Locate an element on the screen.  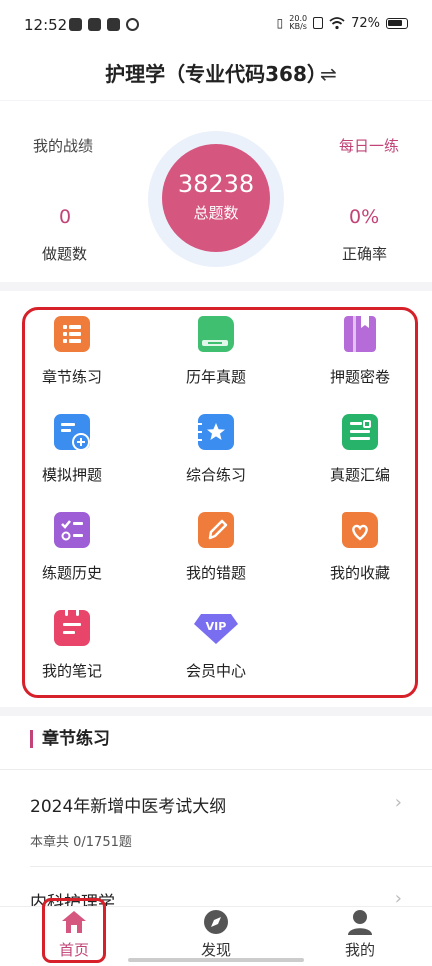
total-questions-circle: 38238 总题数 is located at coordinates (216, 198).